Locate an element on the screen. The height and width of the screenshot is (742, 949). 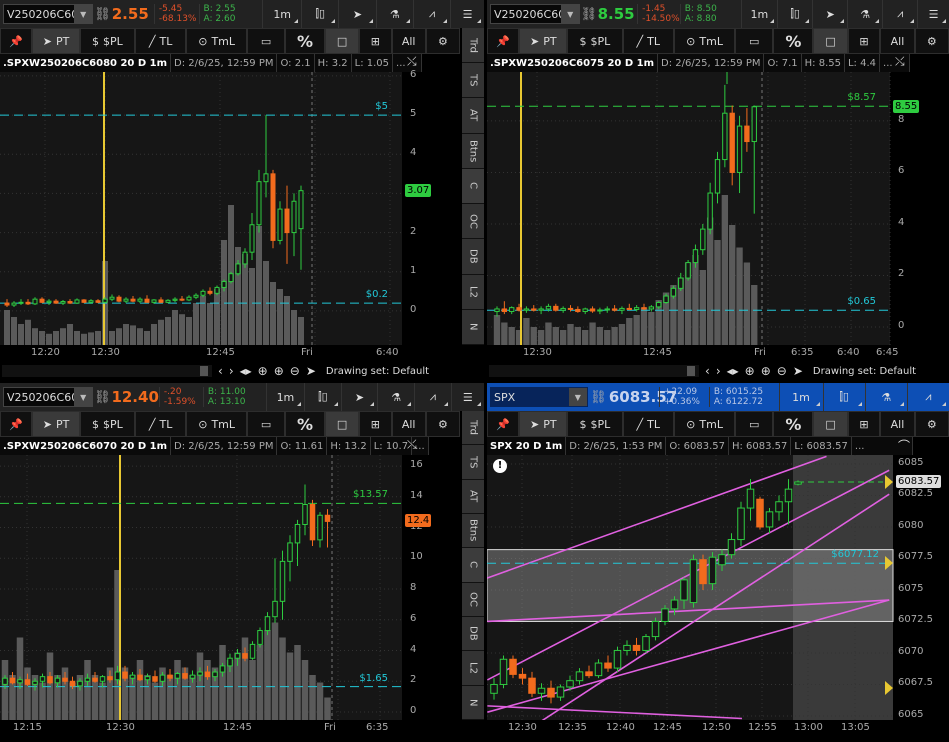
time-axis: 12:15 12:30 12:45 Fri 6:35 is located at coordinates (201, 728).